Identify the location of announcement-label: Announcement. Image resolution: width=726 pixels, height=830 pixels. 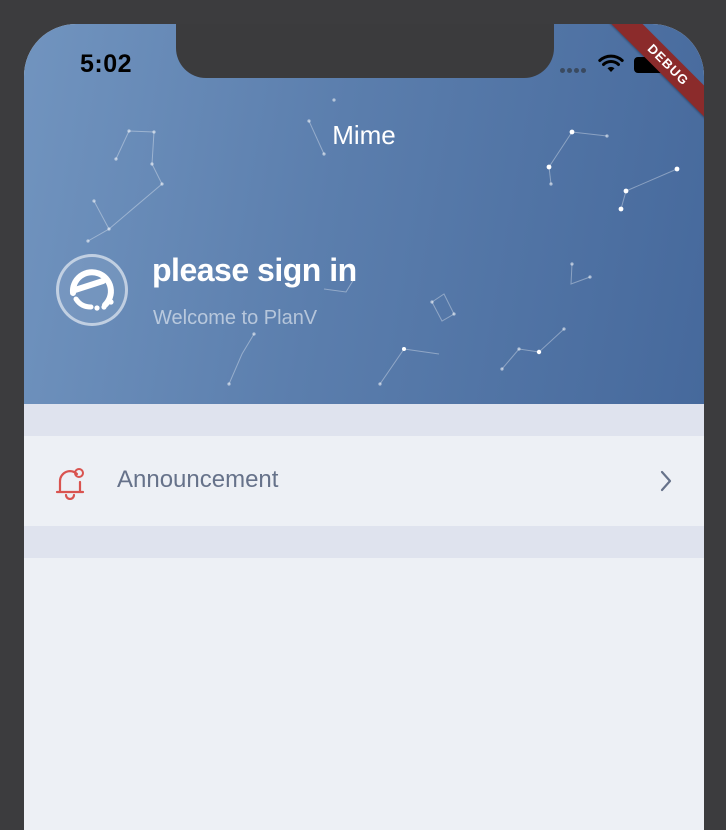
(198, 479).